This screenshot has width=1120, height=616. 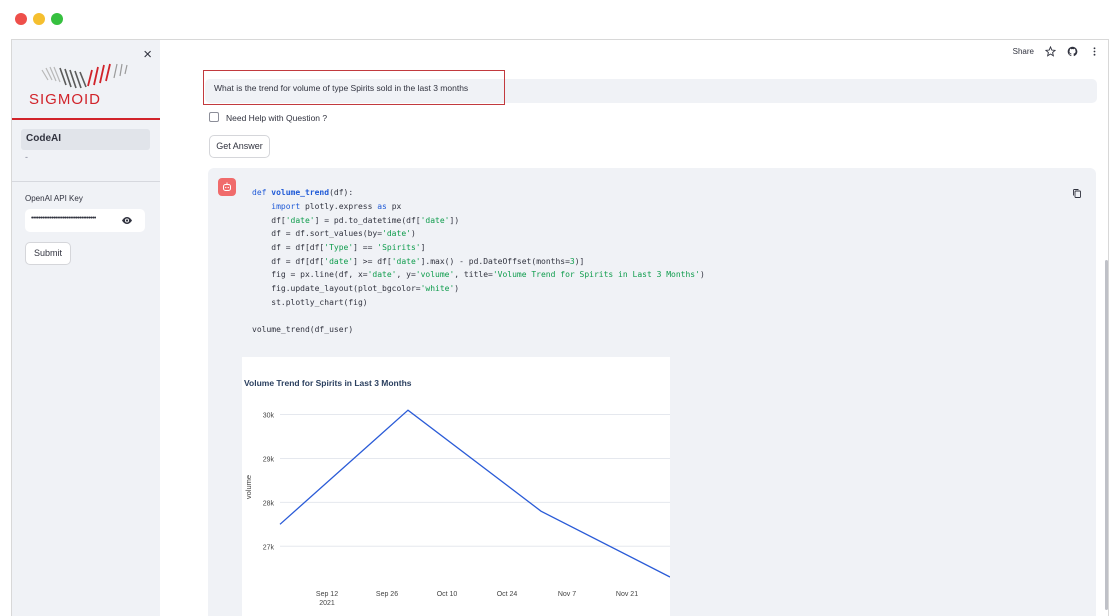 What do you see at coordinates (1106, 435) in the screenshot?
I see `scrollbar` at bounding box center [1106, 435].